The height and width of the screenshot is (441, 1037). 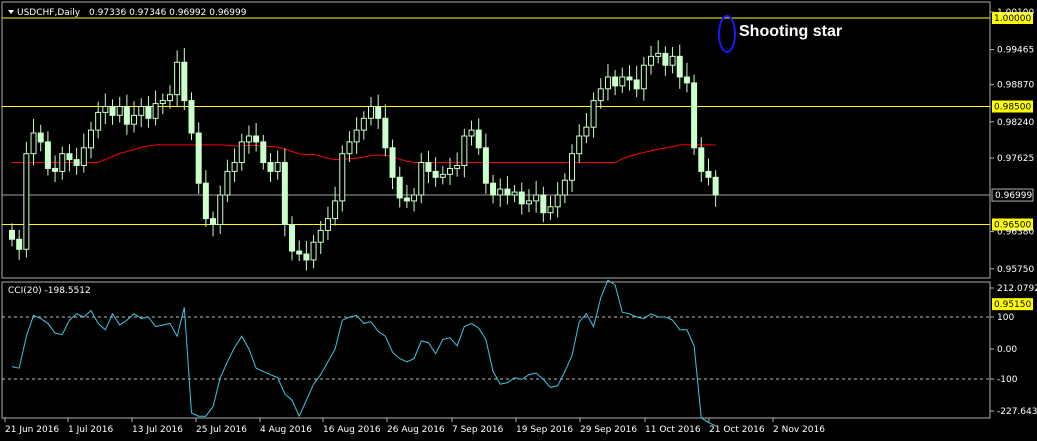 I want to click on ohlc-values: 0.97336 0.97346 0.96992 0.96999, so click(x=168, y=13).